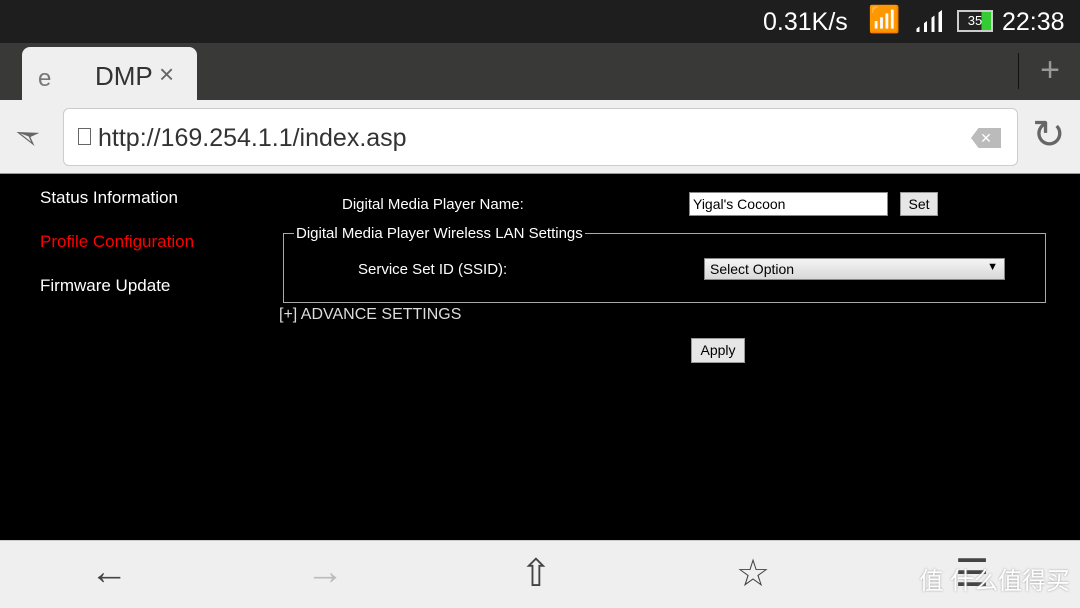 The image size is (1080, 608). What do you see at coordinates (540, 73) in the screenshot?
I see `tab-bar: e DMP × +` at bounding box center [540, 73].